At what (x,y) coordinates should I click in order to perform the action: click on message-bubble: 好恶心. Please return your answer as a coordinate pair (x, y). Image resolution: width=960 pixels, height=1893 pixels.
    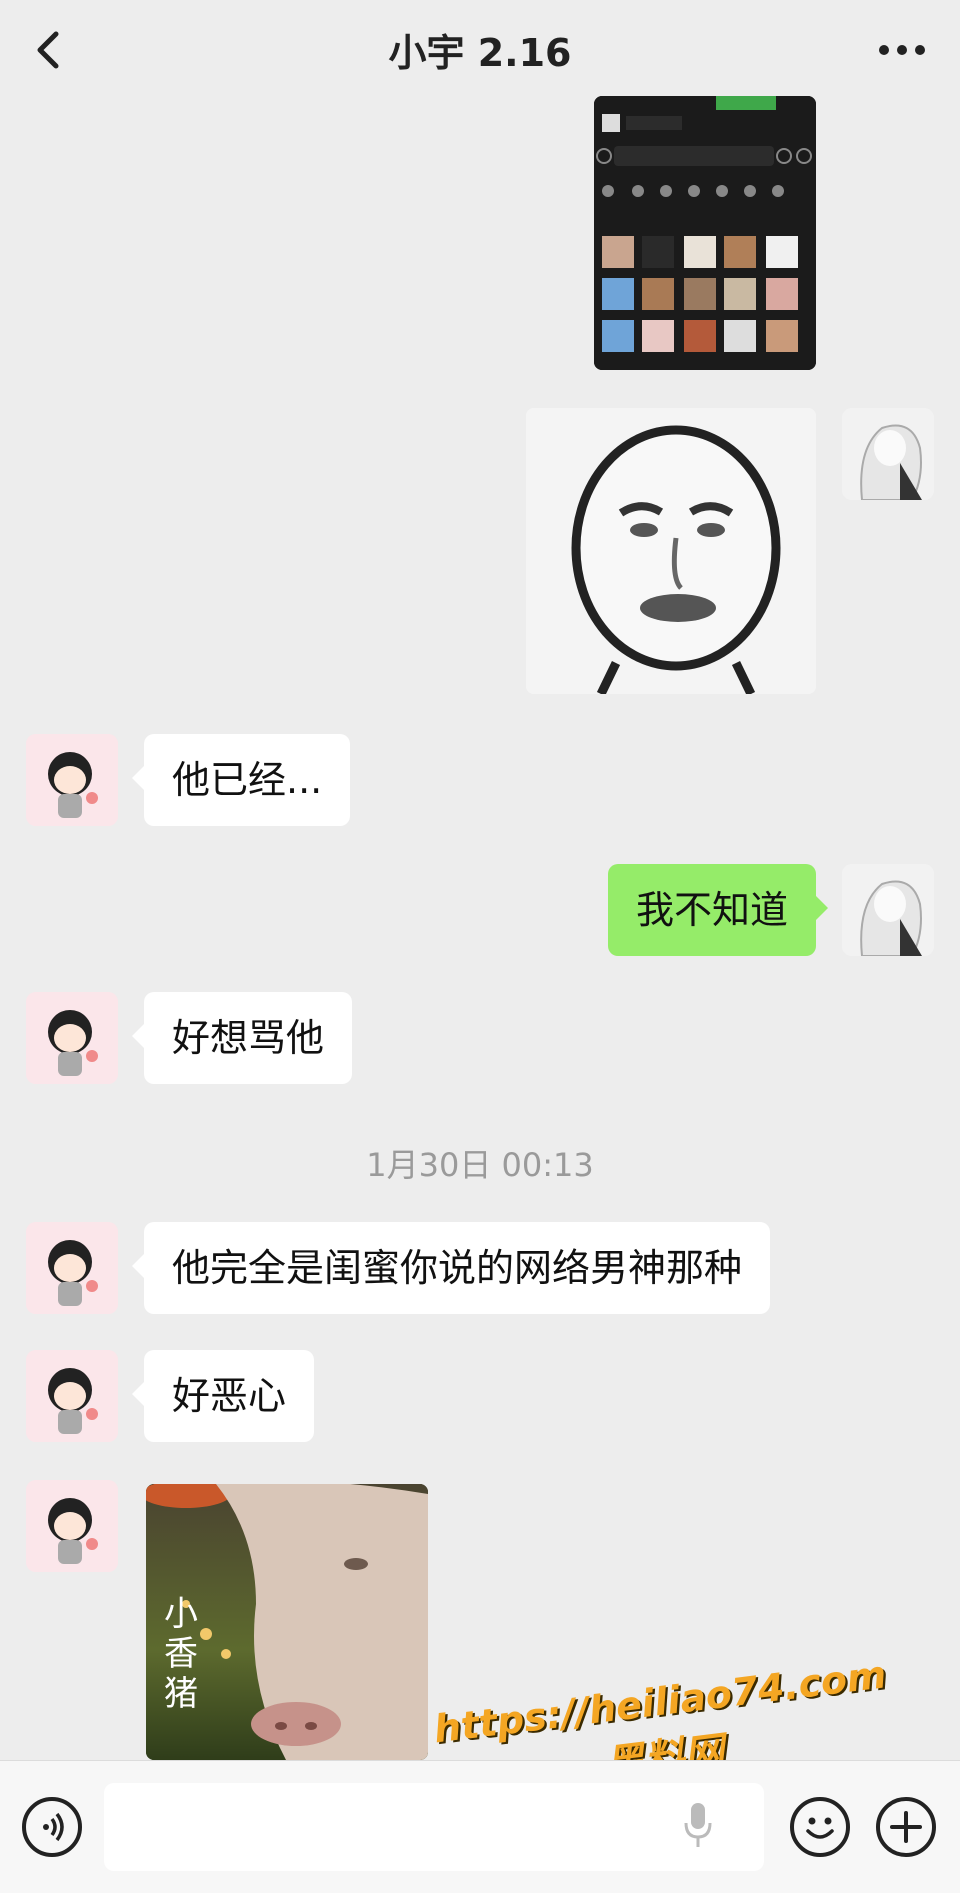
    Looking at the image, I should click on (223, 1396).